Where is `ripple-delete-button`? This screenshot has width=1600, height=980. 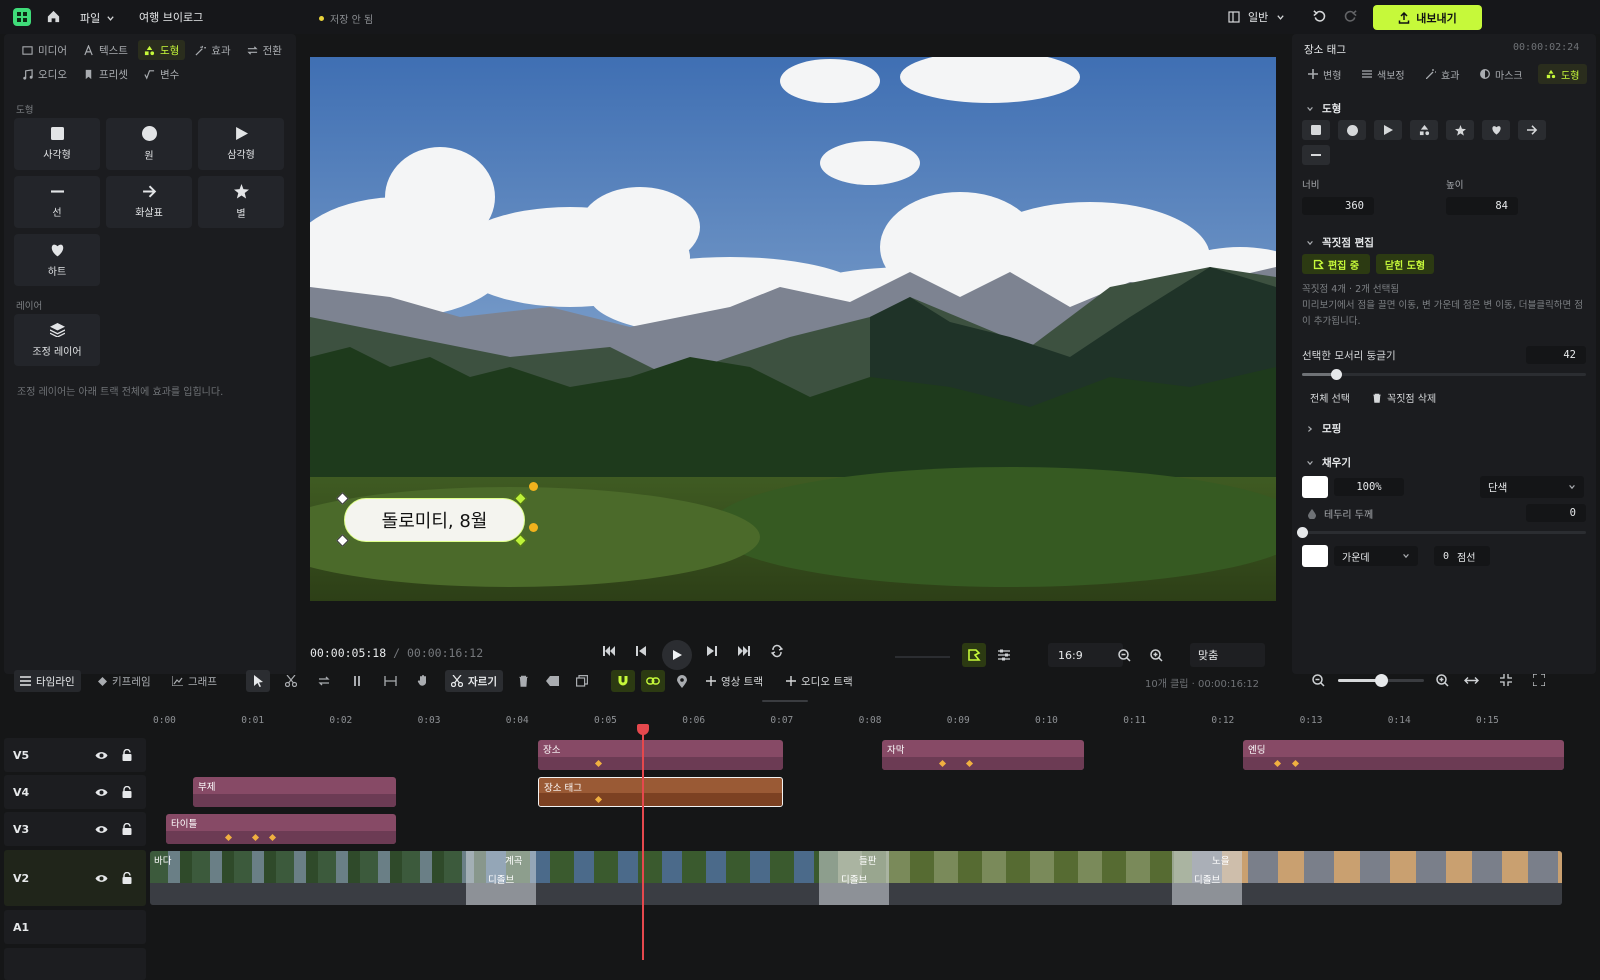 ripple-delete-button is located at coordinates (552, 681).